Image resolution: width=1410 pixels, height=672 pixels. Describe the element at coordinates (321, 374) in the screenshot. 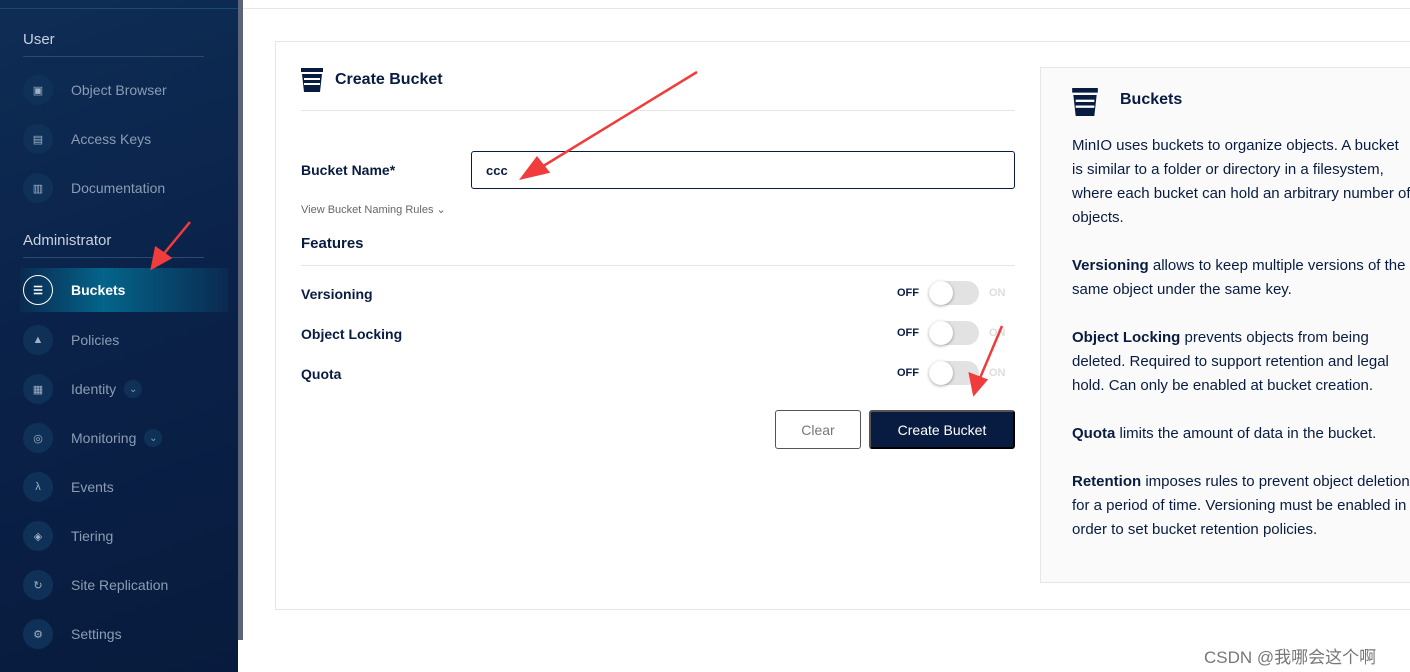

I see `feature-label: Quota` at that location.